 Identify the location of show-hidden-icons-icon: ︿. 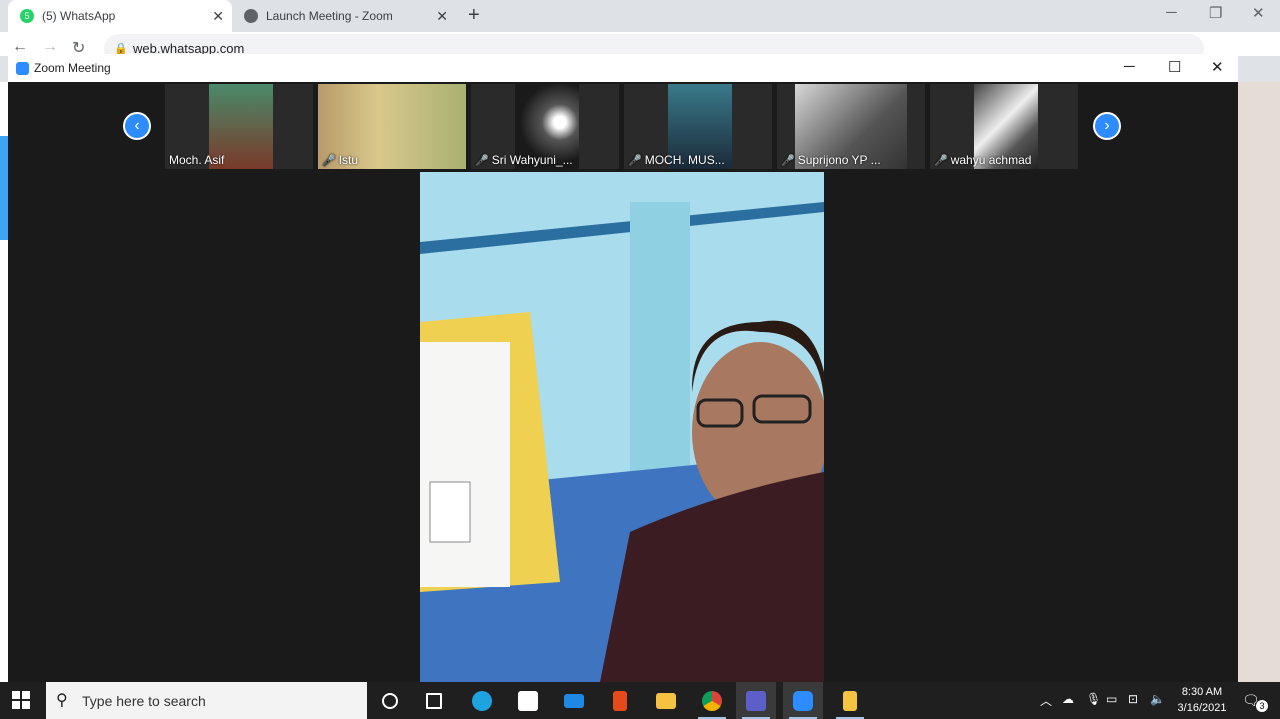
(1046, 700).